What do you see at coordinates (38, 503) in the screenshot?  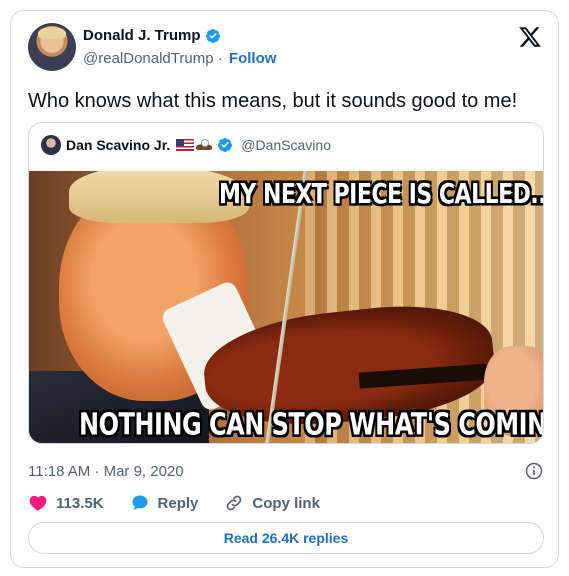 I see `heart-icon` at bounding box center [38, 503].